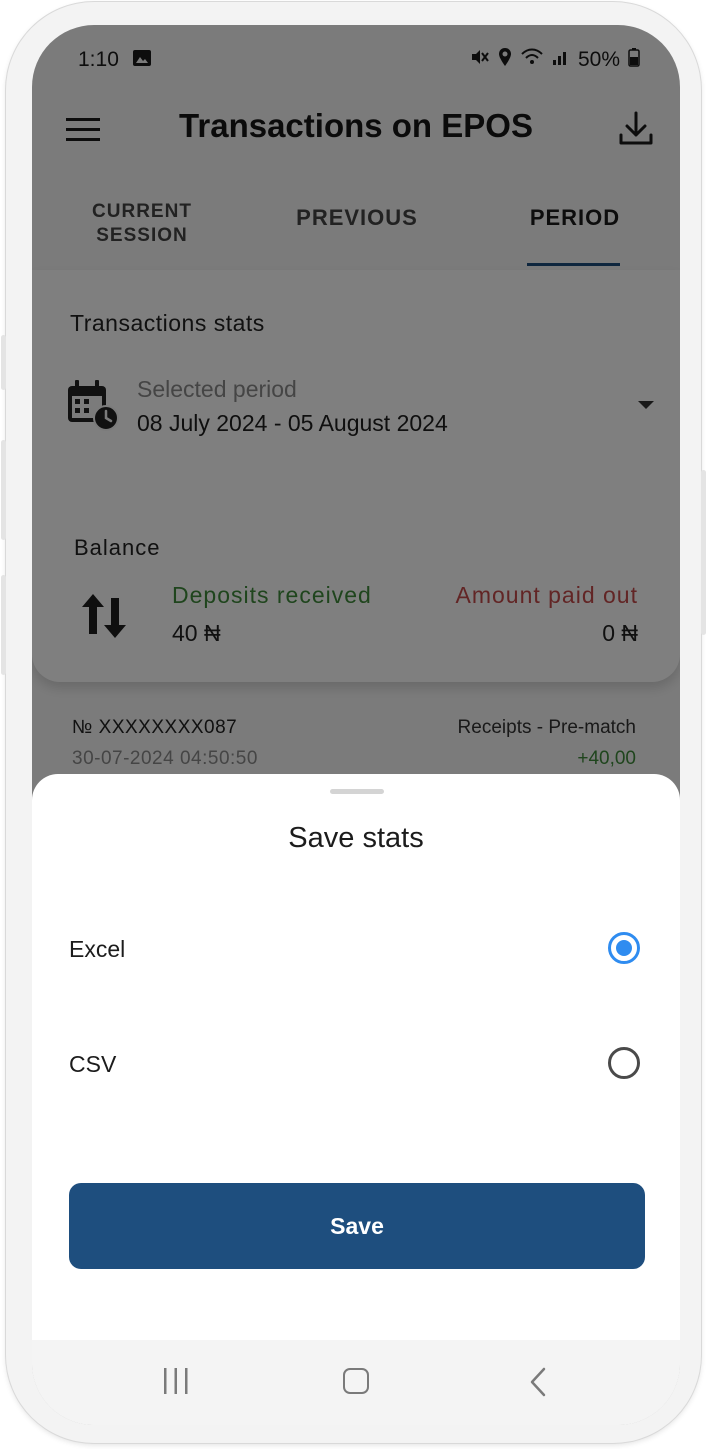  I want to click on home-icon, so click(356, 1381).